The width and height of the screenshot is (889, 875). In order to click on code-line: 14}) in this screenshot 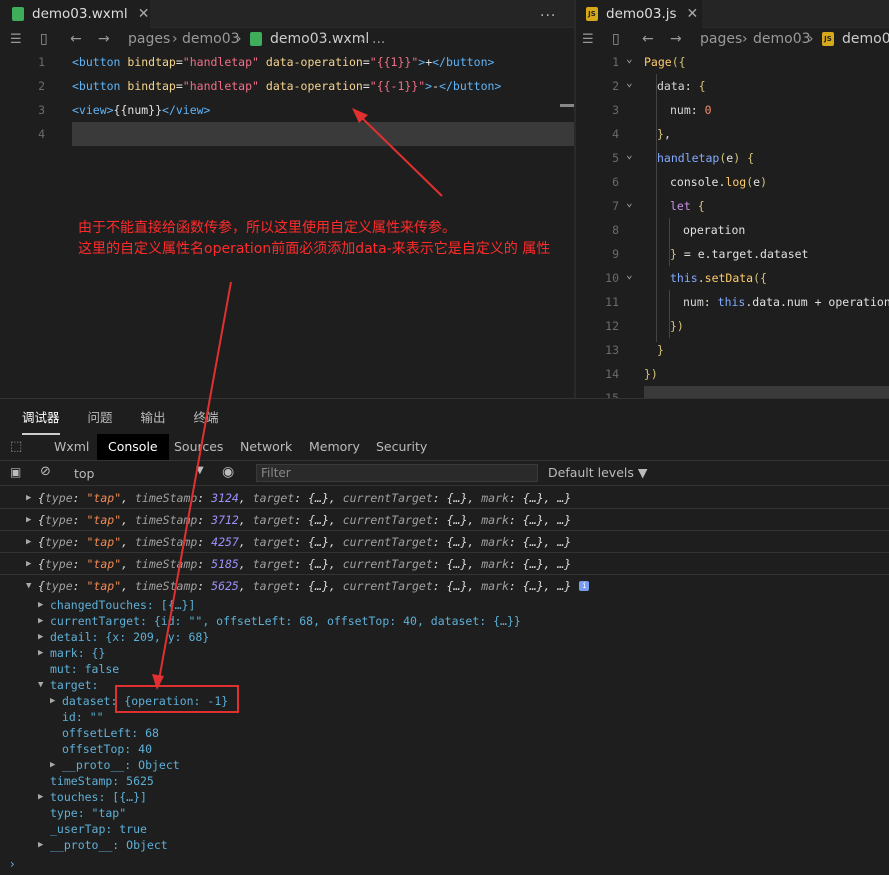, I will do `click(732, 374)`.